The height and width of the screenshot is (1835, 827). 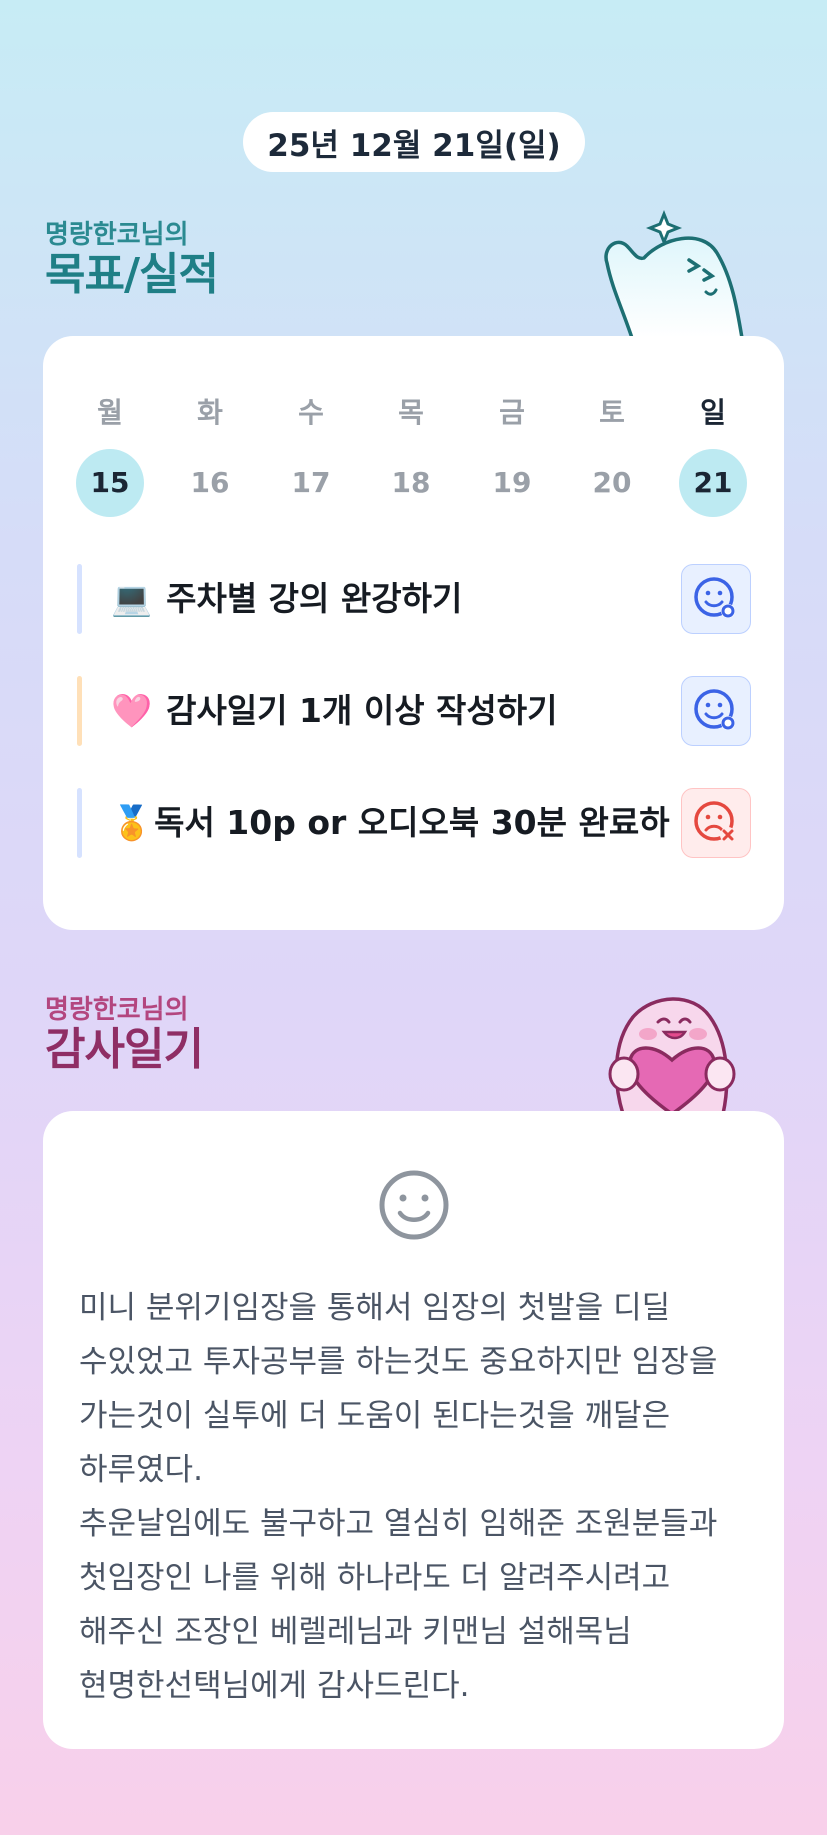 I want to click on heart-ghost-character, so click(x=672, y=1055).